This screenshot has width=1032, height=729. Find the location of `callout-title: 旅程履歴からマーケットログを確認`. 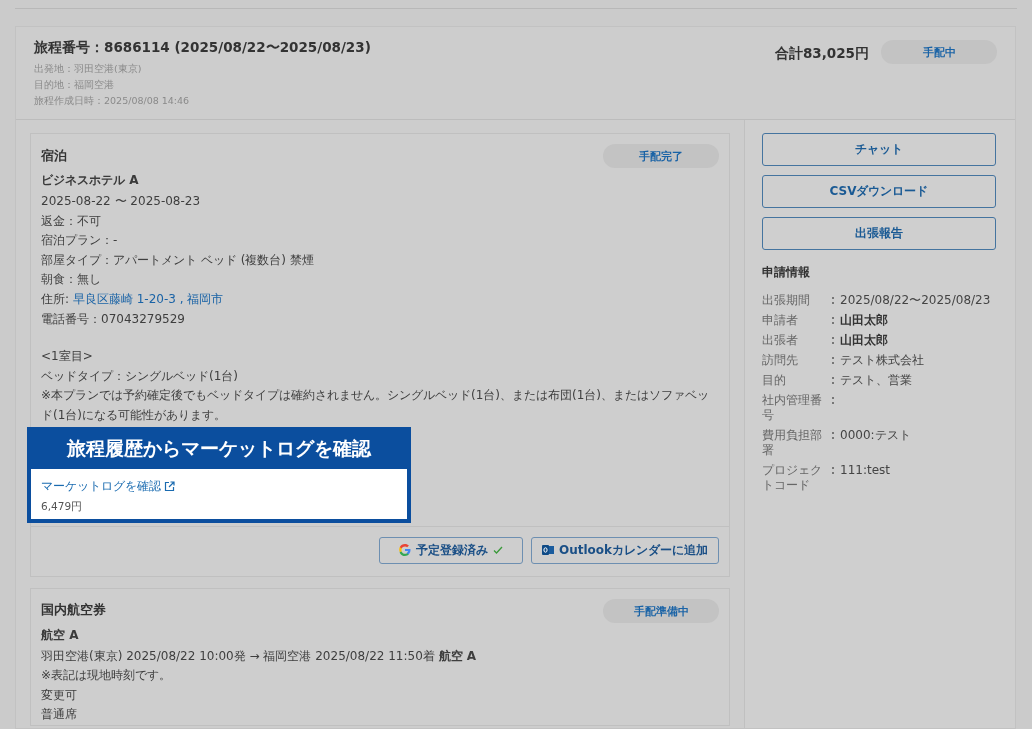

callout-title: 旅程履歴からマーケットログを確認 is located at coordinates (219, 448).